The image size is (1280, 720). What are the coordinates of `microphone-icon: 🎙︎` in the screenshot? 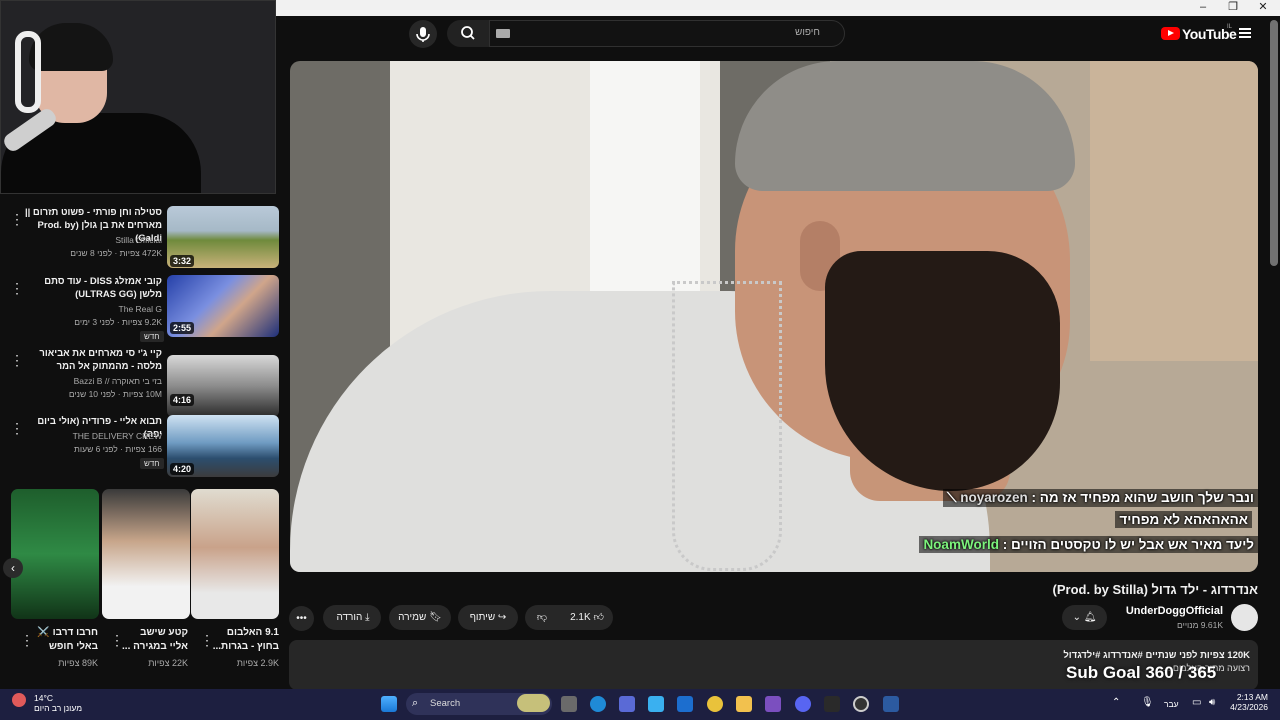 It's located at (1147, 702).